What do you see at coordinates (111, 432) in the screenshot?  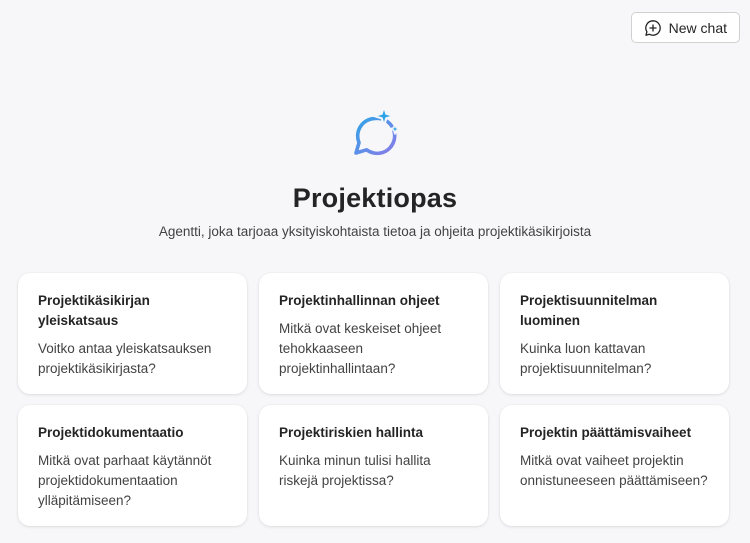 I see `suggestion-title: Projektidokumentaatio` at bounding box center [111, 432].